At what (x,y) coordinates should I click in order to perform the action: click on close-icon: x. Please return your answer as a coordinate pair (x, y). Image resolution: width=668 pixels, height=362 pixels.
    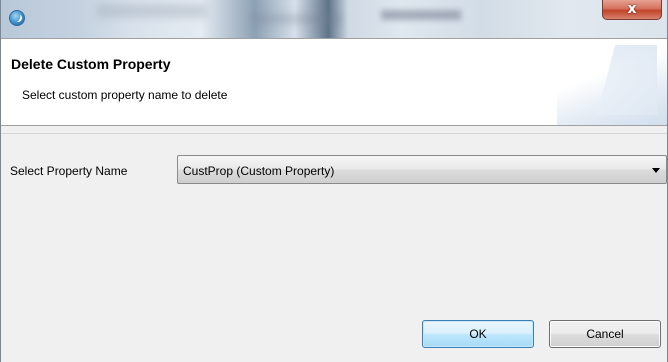
    Looking at the image, I should click on (632, 9).